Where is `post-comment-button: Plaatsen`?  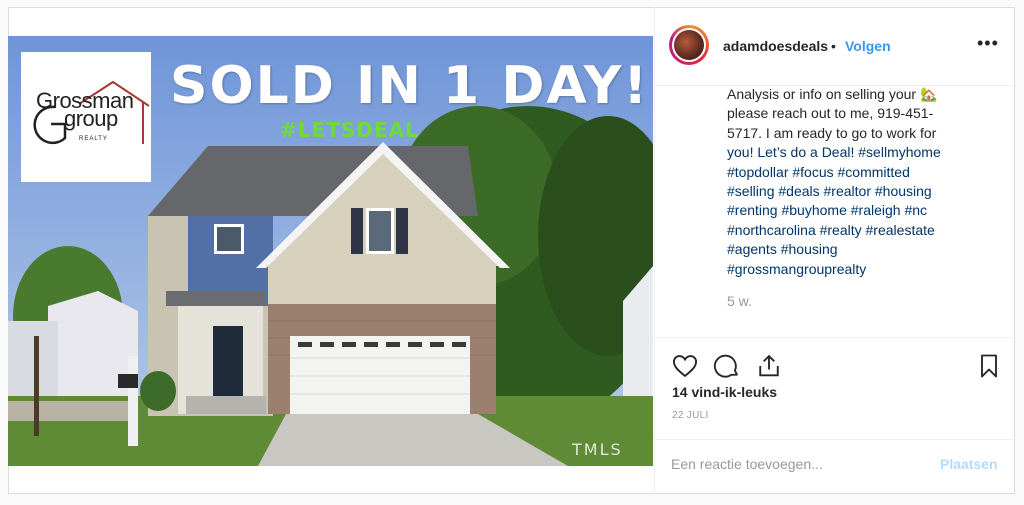
post-comment-button: Plaatsen is located at coordinates (969, 464).